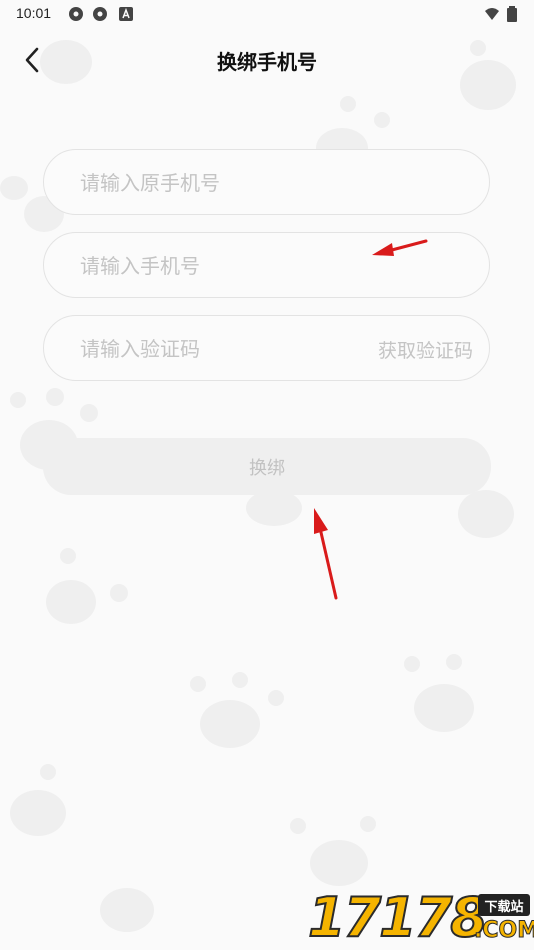 The height and width of the screenshot is (950, 534). I want to click on rebind-submit-button: 换绑, so click(267, 466).